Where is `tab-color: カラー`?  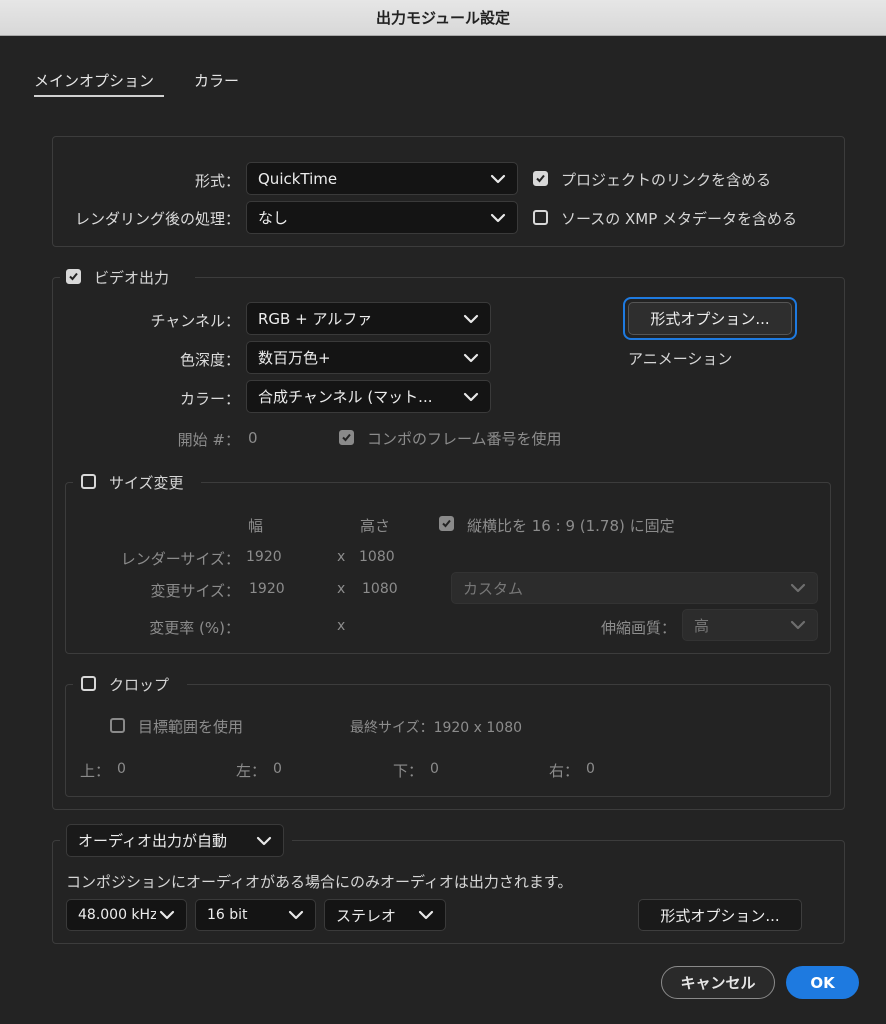
tab-color: カラー is located at coordinates (216, 80).